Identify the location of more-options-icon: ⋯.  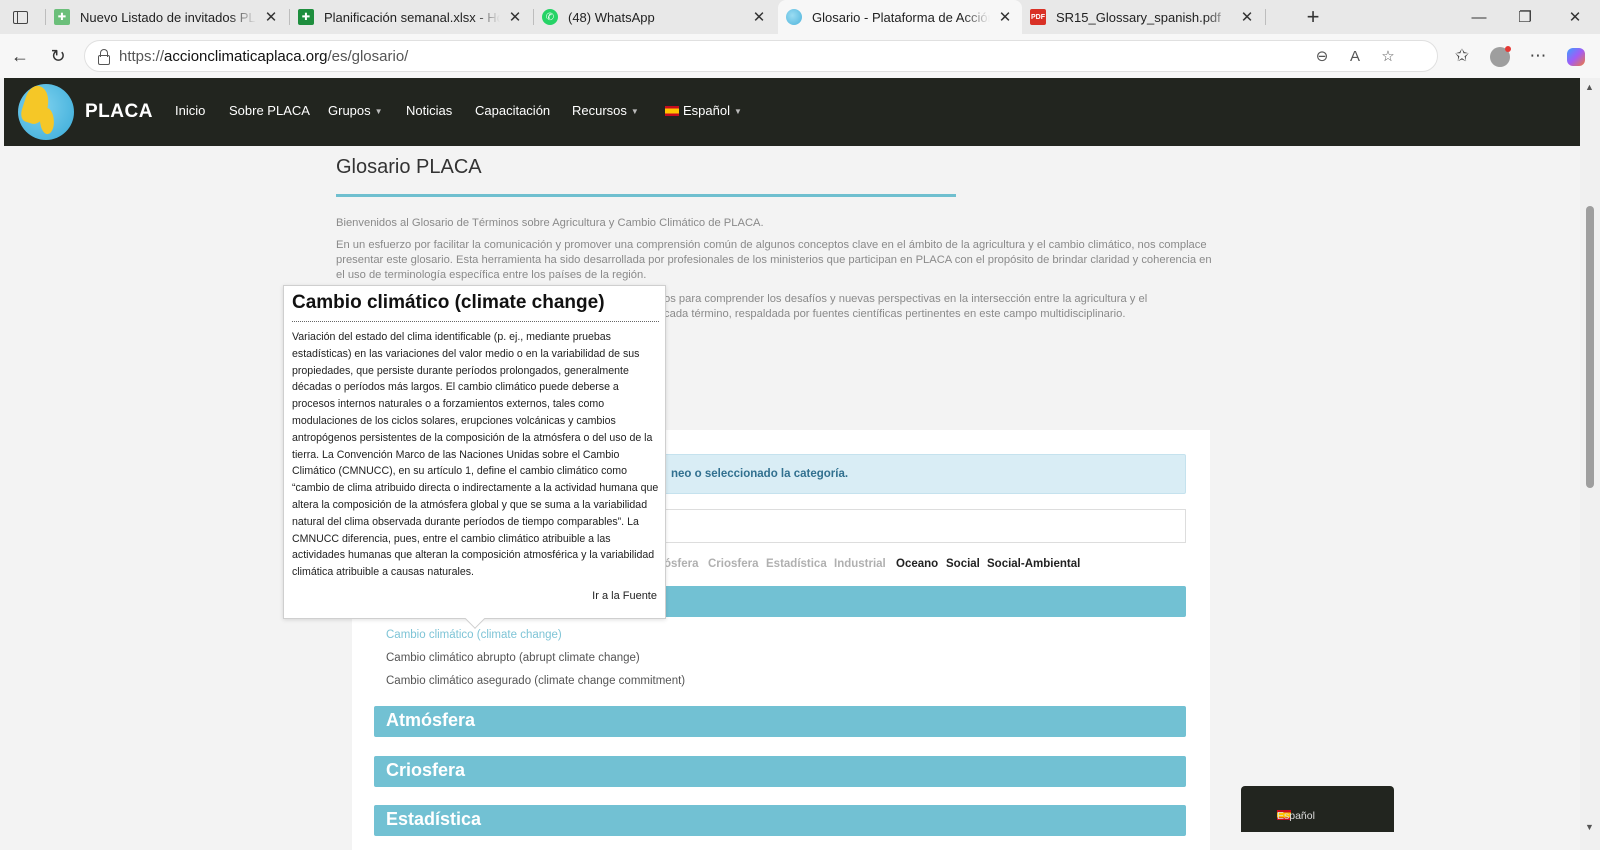
(1538, 56).